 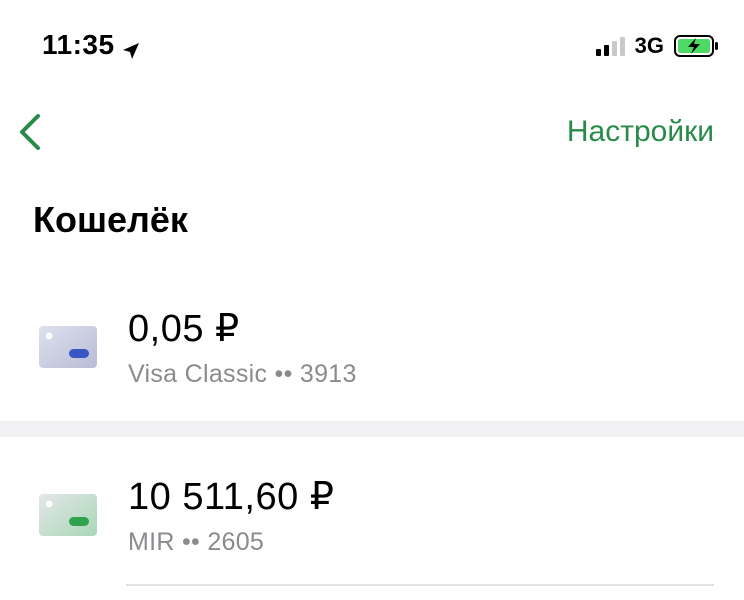 I want to click on status-time: 11:35, so click(x=91, y=45).